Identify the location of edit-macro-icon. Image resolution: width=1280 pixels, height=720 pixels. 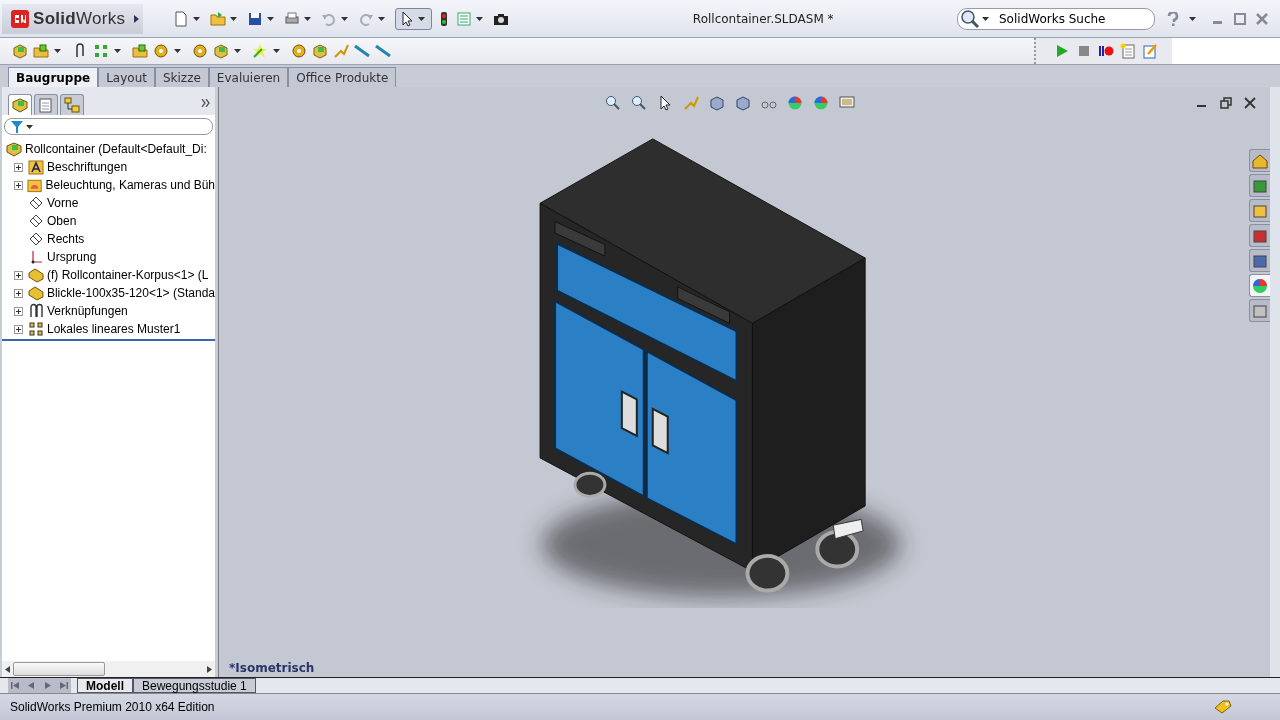
(1150, 51).